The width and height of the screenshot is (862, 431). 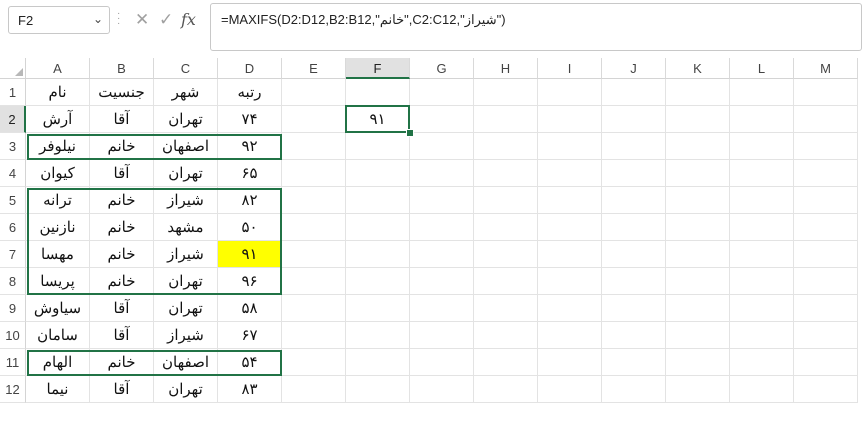 I want to click on row-header-4: 4, so click(x=13, y=173).